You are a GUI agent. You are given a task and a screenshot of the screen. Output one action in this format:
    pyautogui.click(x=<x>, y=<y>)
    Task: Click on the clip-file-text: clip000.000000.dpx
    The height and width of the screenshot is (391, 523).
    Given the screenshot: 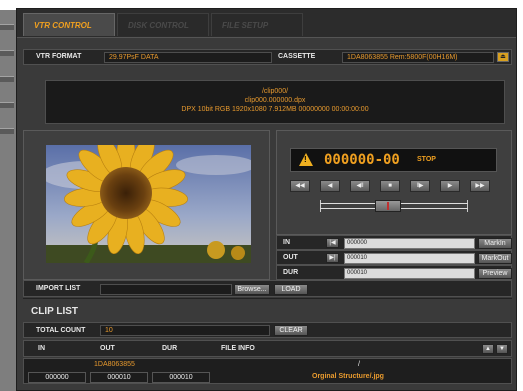 What is the action you would take?
    pyautogui.click(x=275, y=100)
    